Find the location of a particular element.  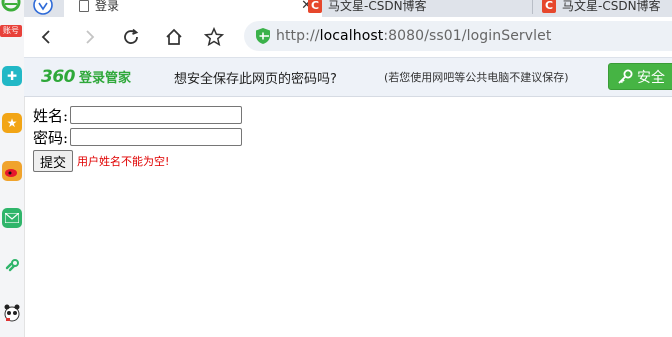

key-icon is located at coordinates (625, 77).